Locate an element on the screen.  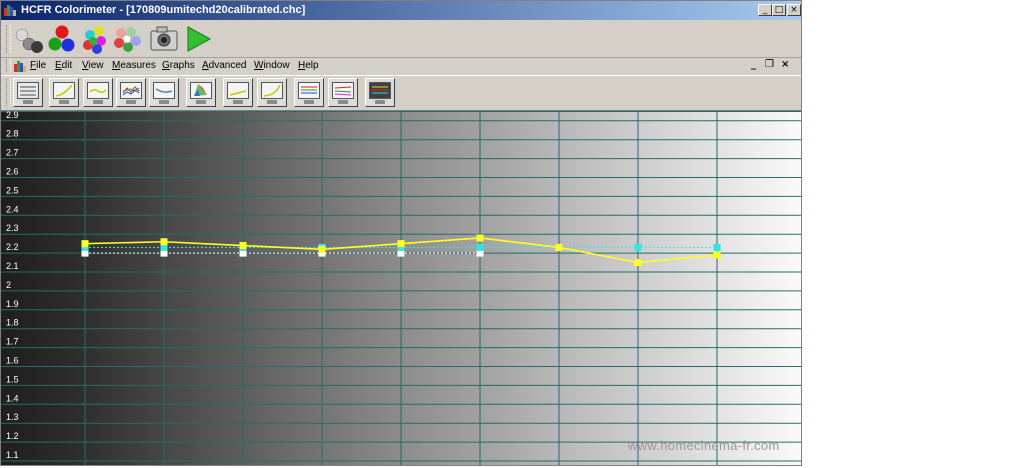
gamma-view-icon is located at coordinates (64, 92).